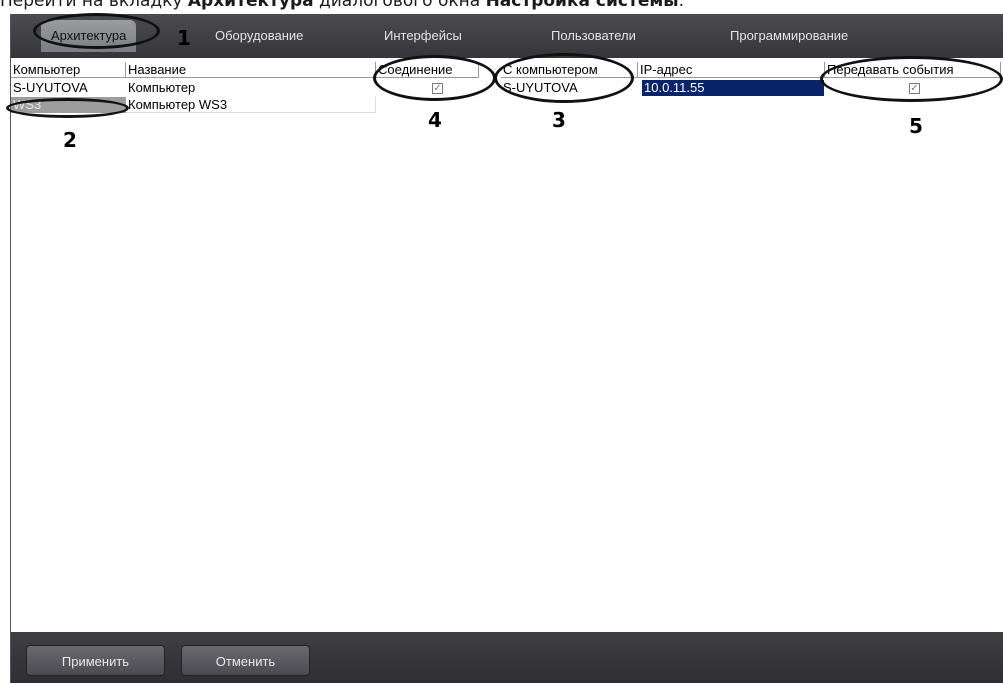  I want to click on caption-tab-name: Архитектура, so click(250, 5).